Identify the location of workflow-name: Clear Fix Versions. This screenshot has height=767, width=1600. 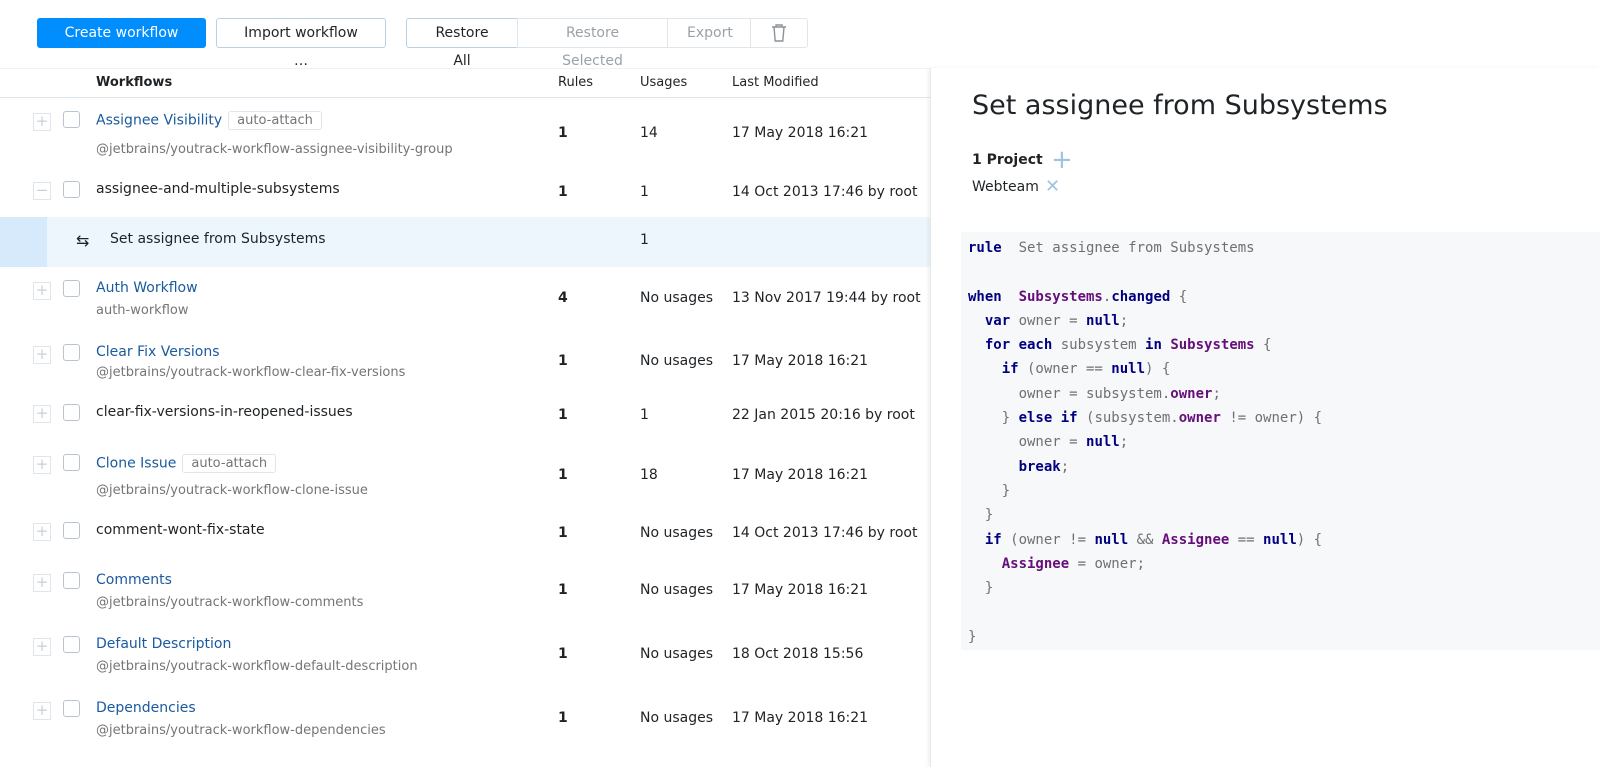
(158, 352).